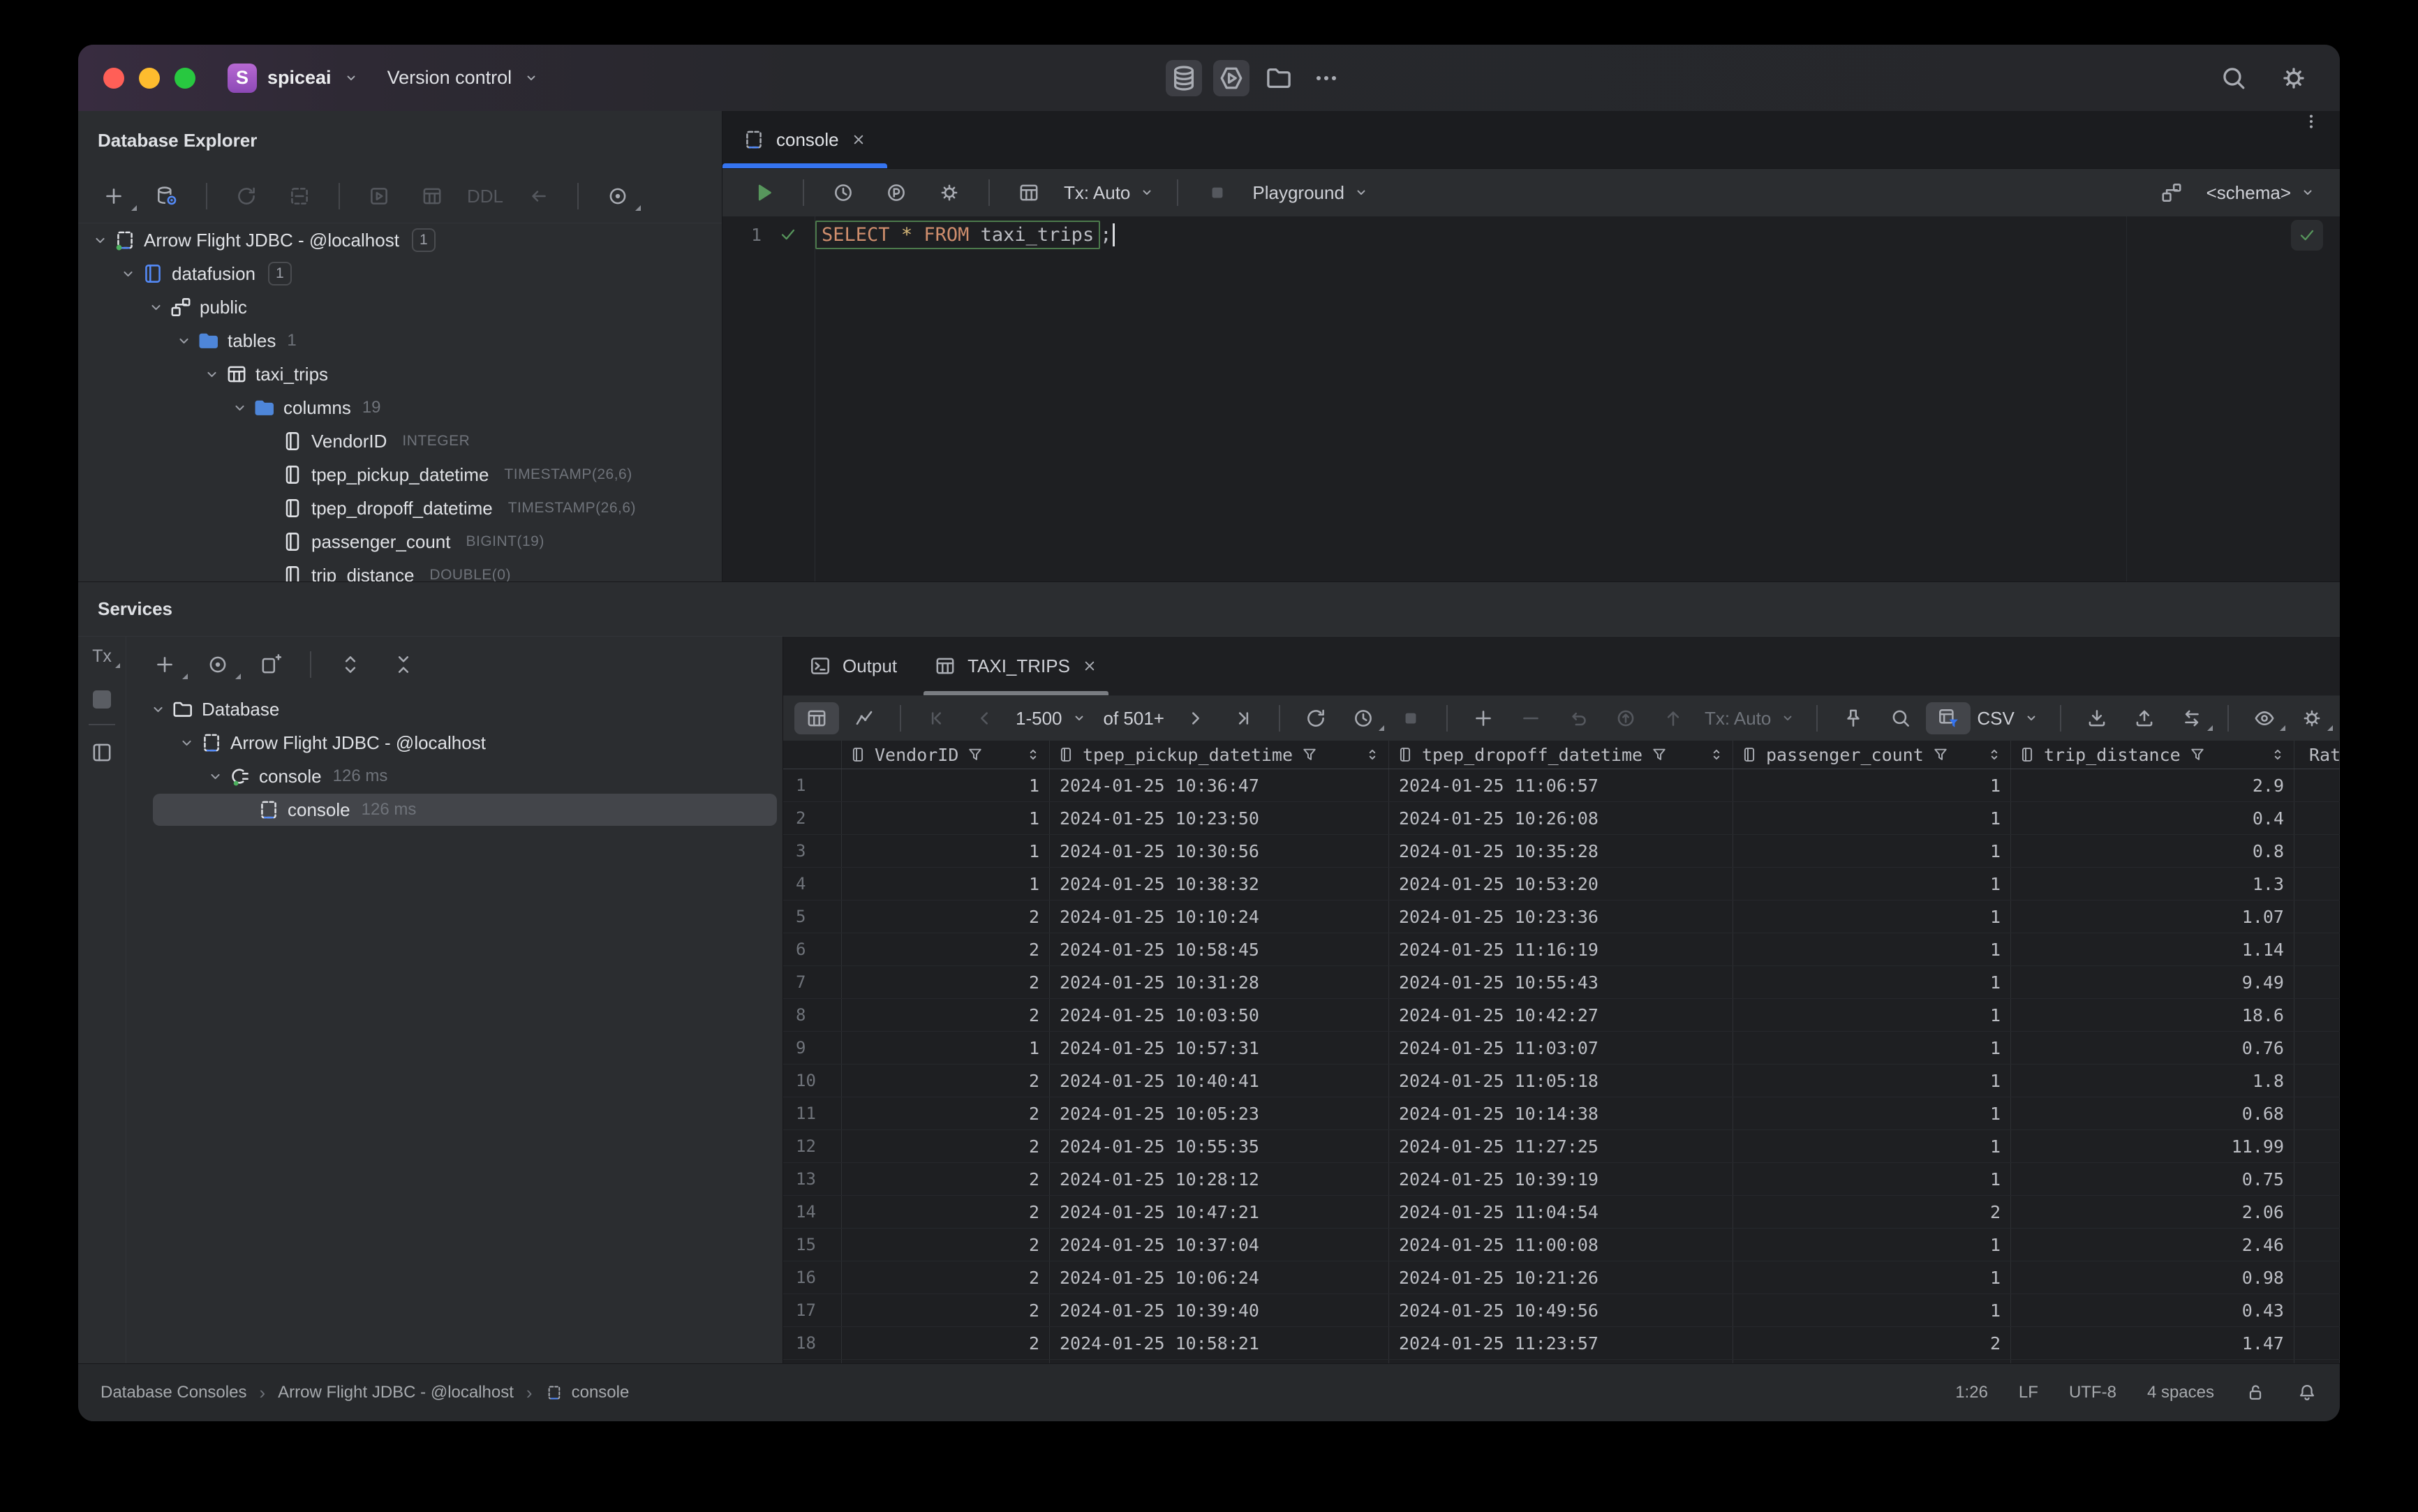 This screenshot has width=2418, height=1512. I want to click on project-badge: S, so click(242, 78).